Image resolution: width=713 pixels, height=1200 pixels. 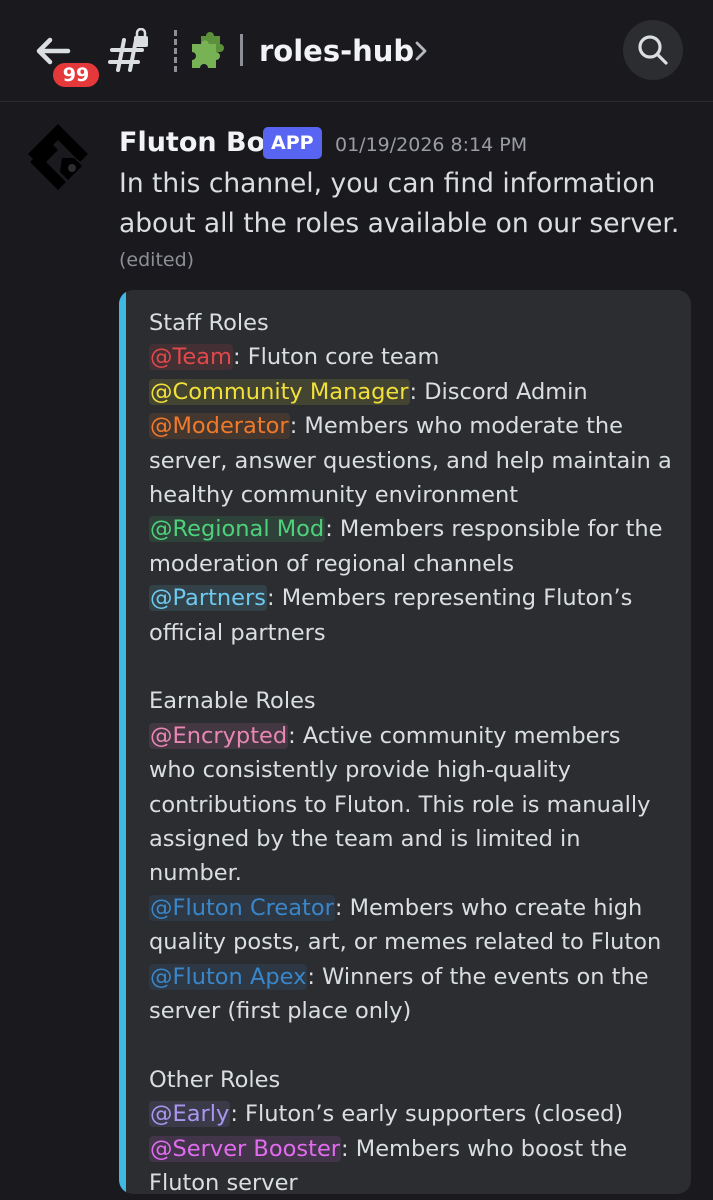 I want to click on section-title-staff: Staff Roles, so click(x=209, y=323).